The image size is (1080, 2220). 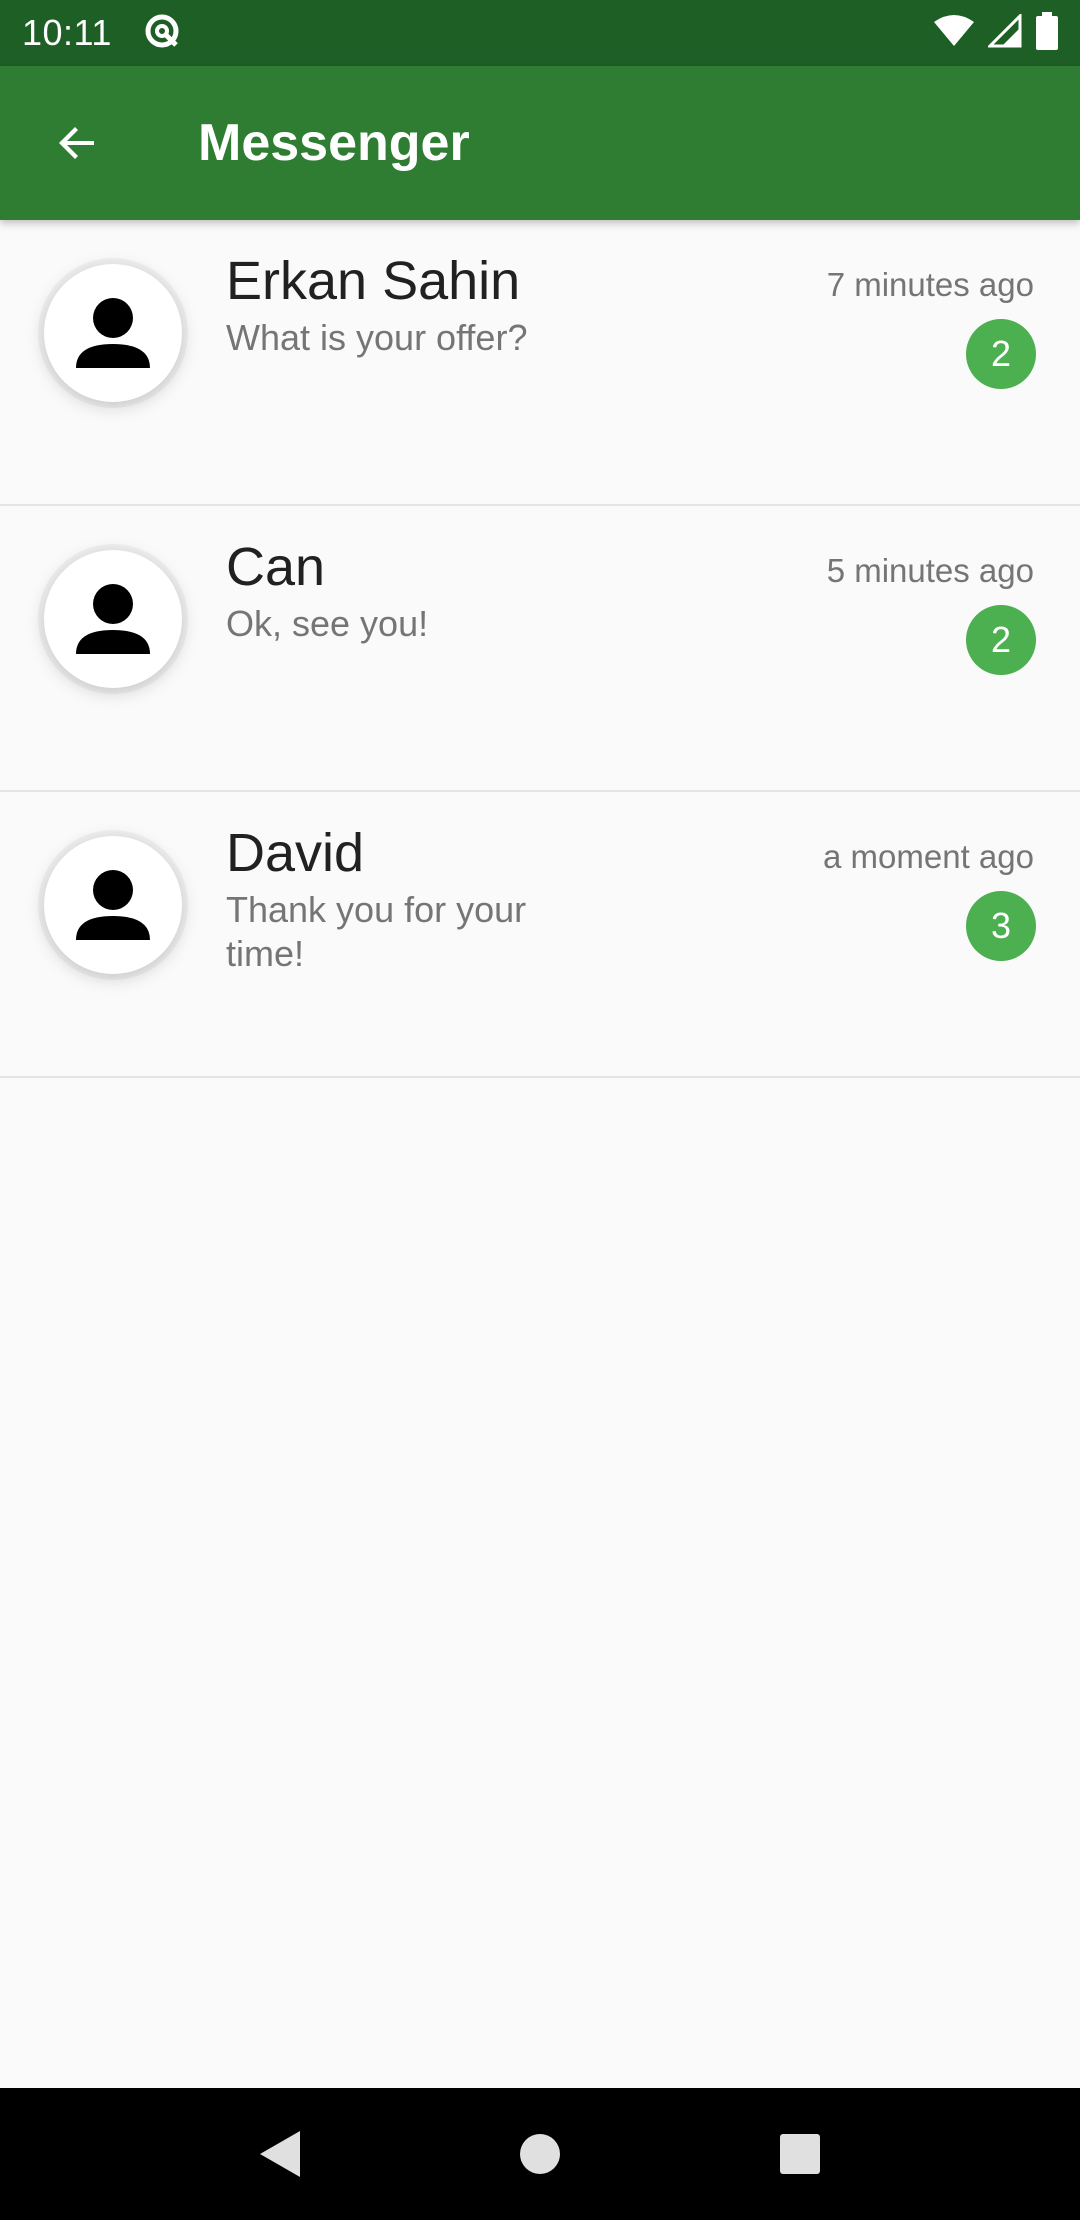 I want to click on status-left: 10:11, so click(x=102, y=33).